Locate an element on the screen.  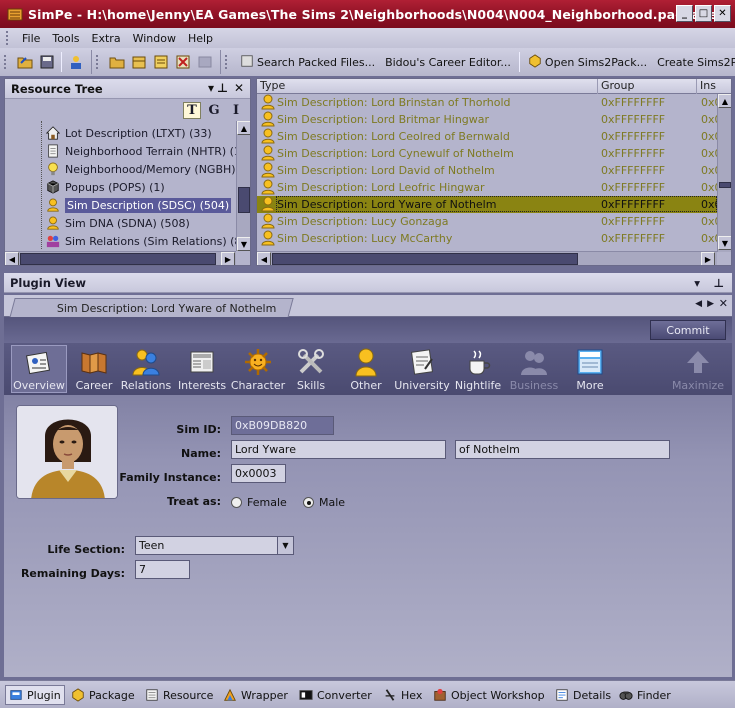
tree-vertical-scrollbar: ▲ ▼ is located at coordinates (243, 186).